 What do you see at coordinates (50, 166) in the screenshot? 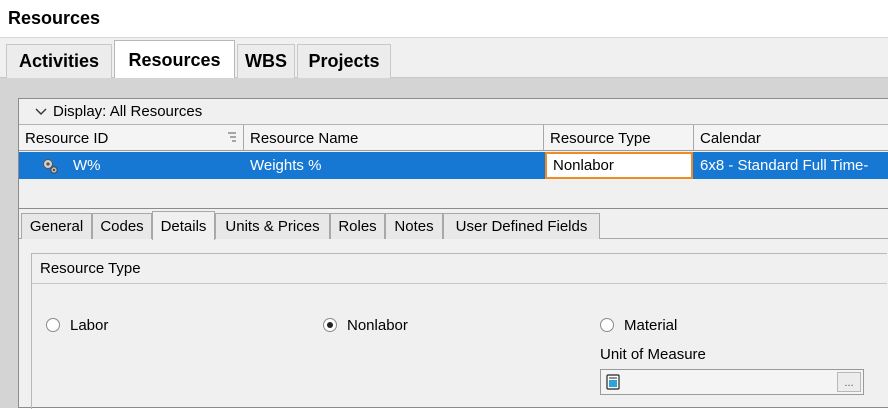
I see `gear-icon` at bounding box center [50, 166].